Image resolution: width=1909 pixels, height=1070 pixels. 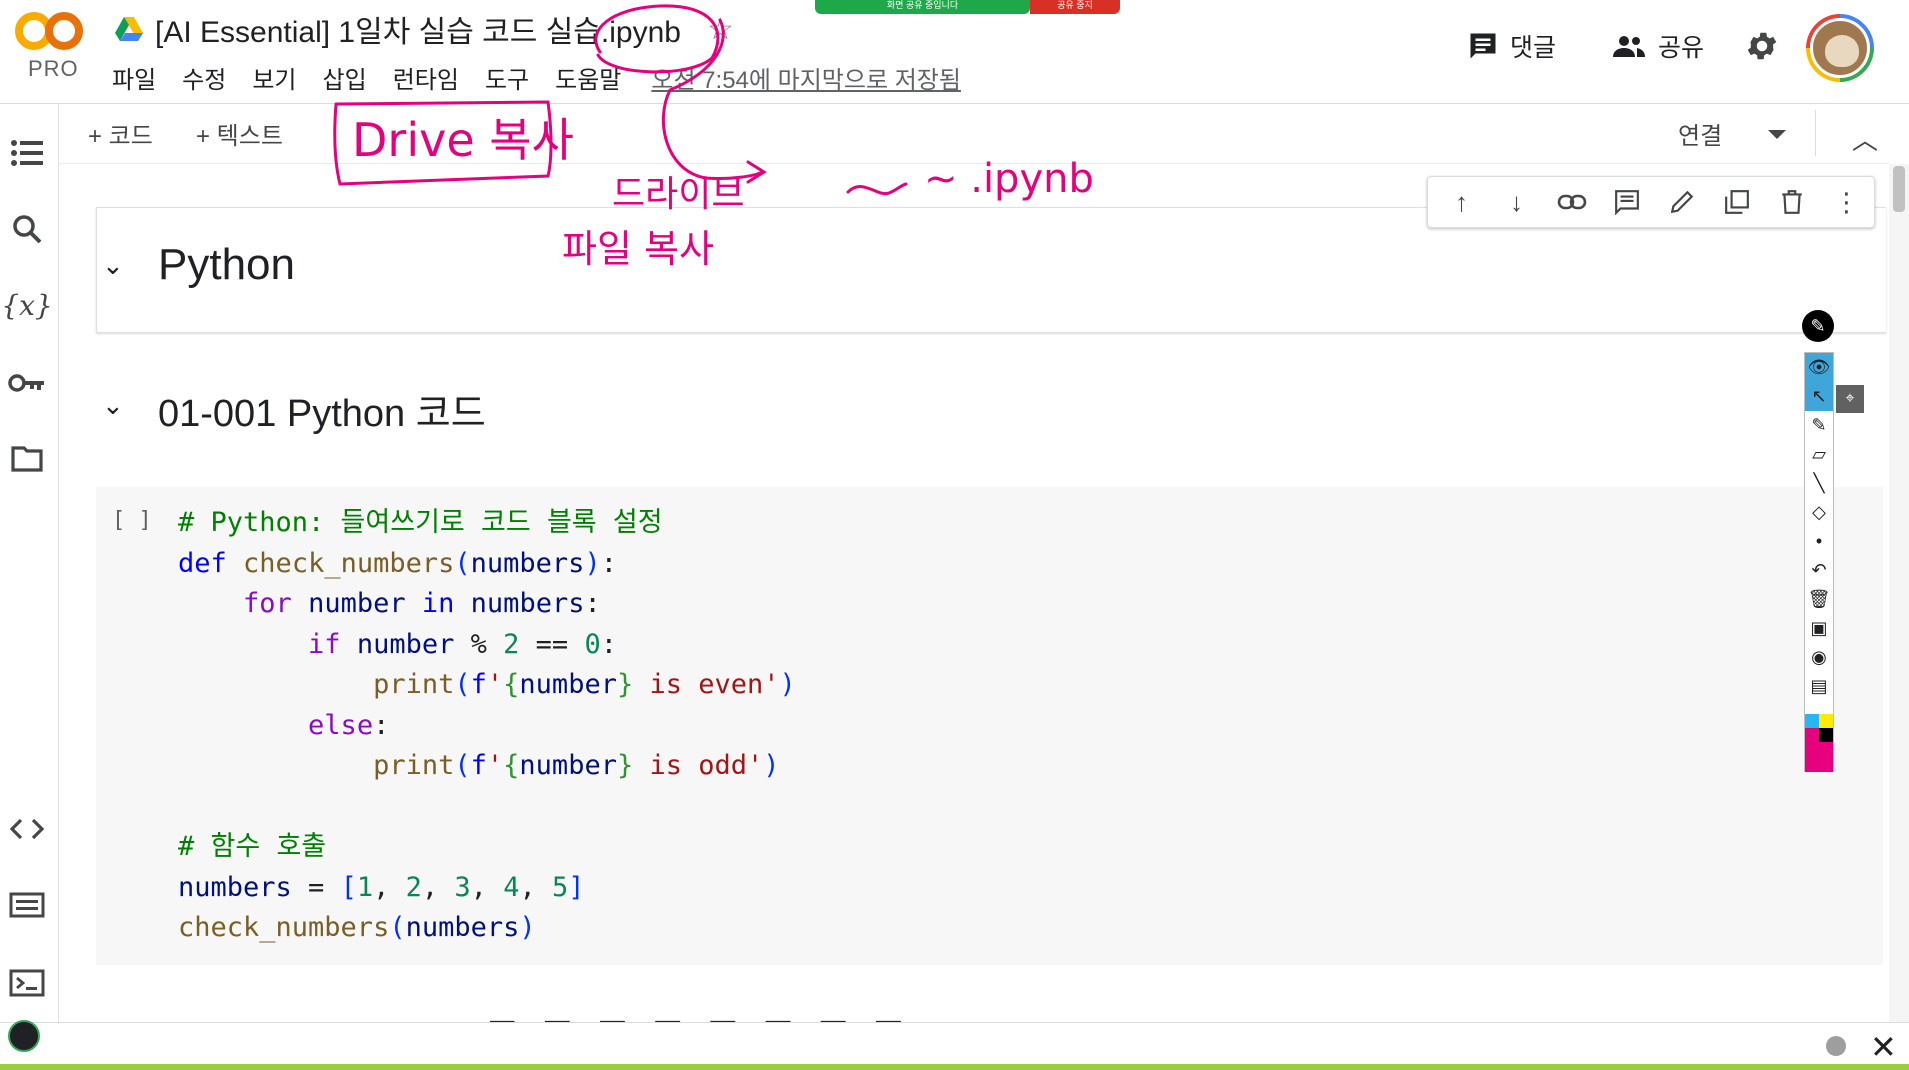 What do you see at coordinates (27, 829) in the screenshot?
I see `code-snippets-icon` at bounding box center [27, 829].